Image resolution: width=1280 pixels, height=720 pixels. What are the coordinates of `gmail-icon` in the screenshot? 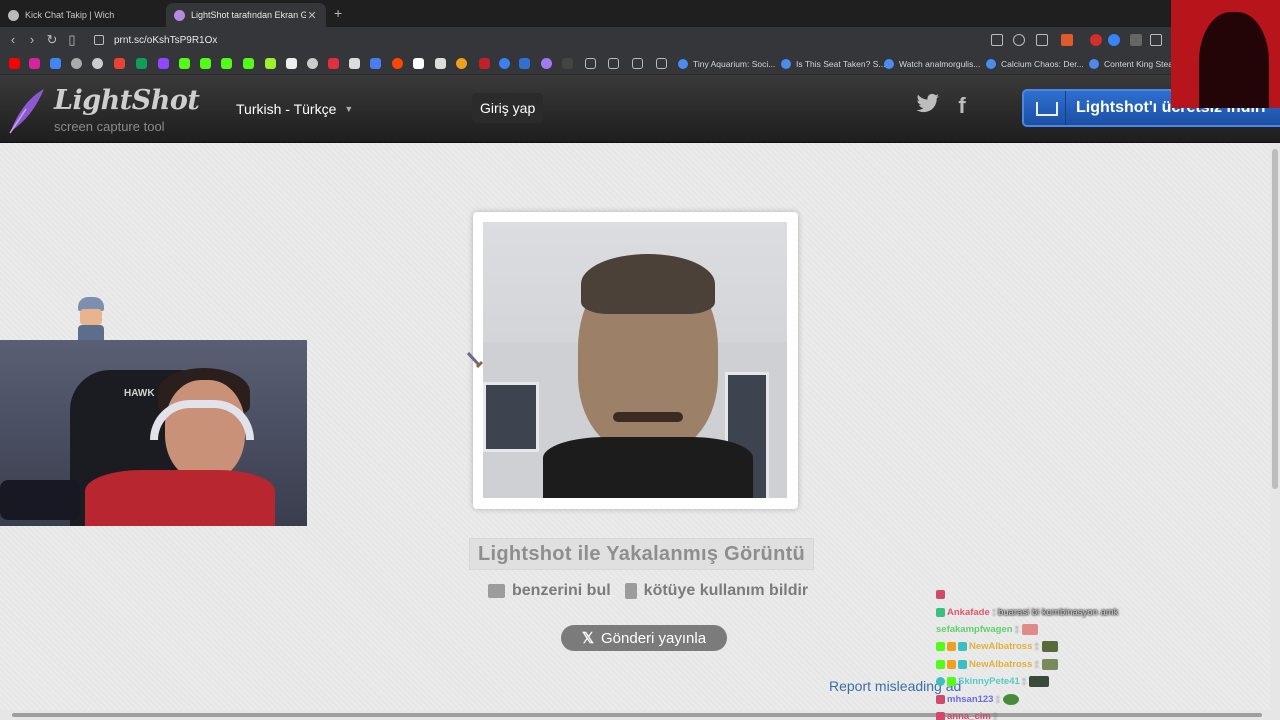 It's located at (119, 63).